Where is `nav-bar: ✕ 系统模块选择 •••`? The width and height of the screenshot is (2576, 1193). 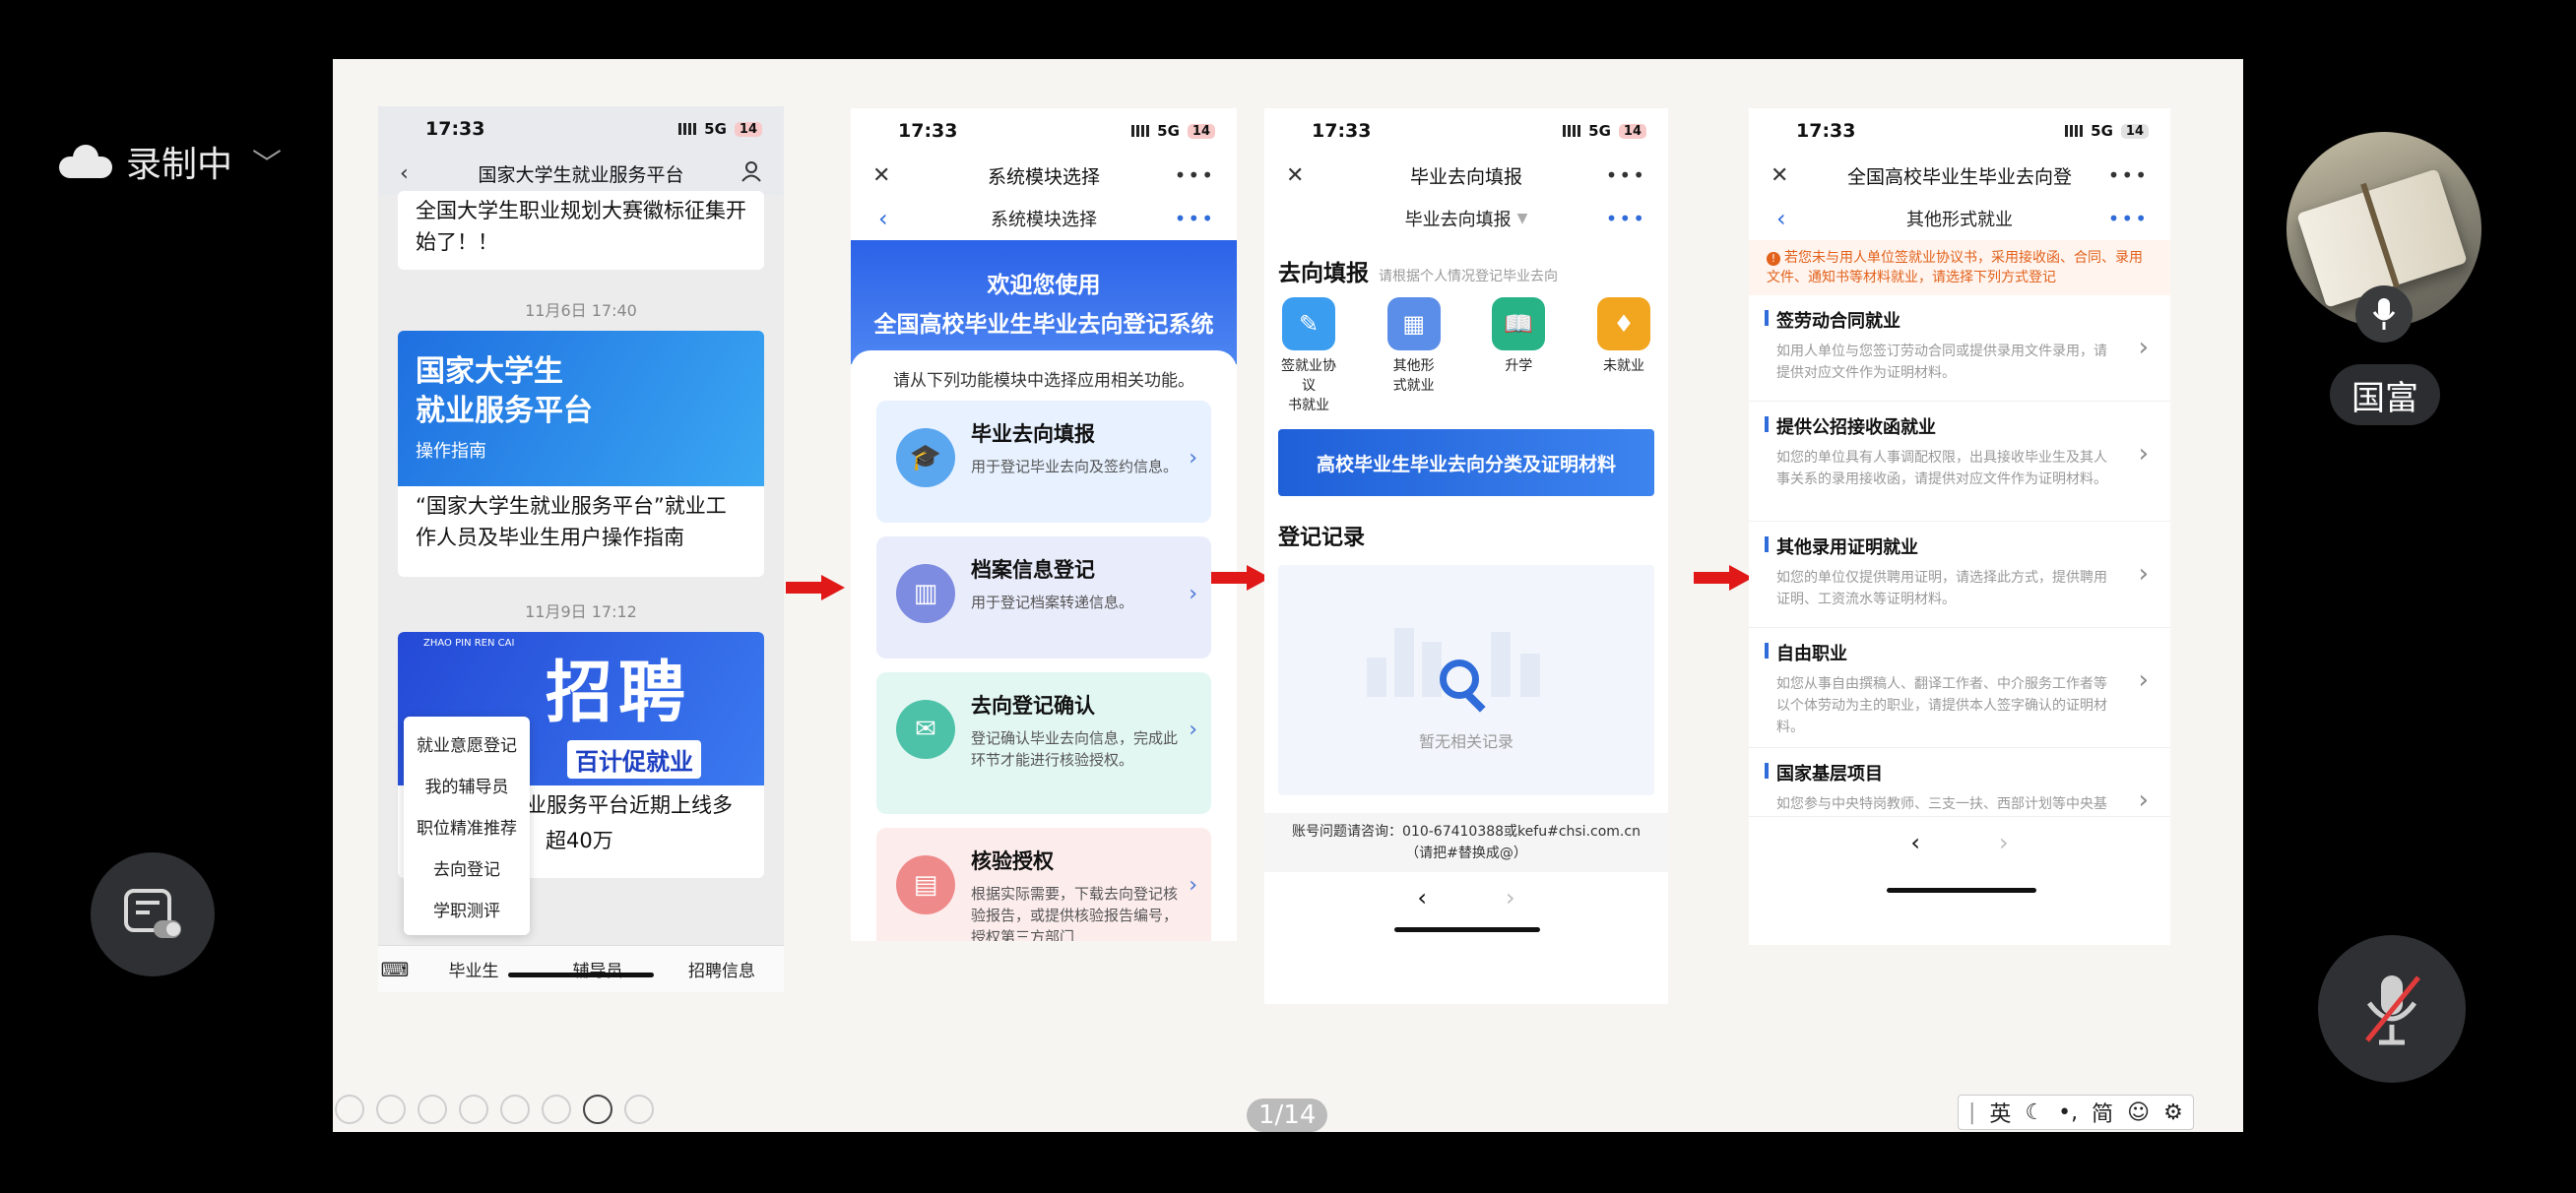 nav-bar: ✕ 系统模块选择 ••• is located at coordinates (1044, 175).